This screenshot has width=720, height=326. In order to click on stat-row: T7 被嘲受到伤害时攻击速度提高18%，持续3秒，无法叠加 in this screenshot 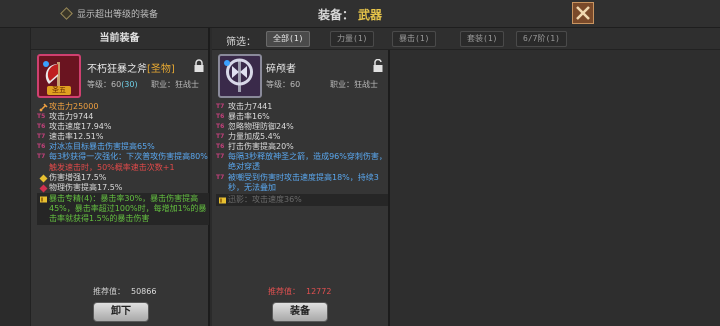, I will do `click(302, 183)`.